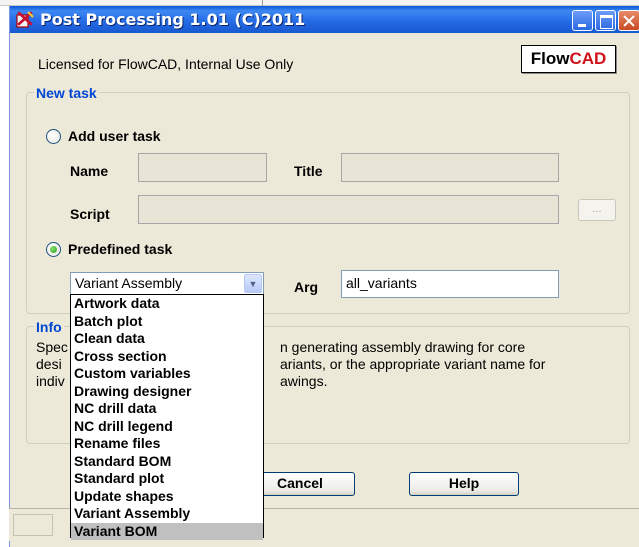 The image size is (639, 547). I want to click on license-text: Licensed for FlowCAD, Internal Use Only, so click(166, 64).